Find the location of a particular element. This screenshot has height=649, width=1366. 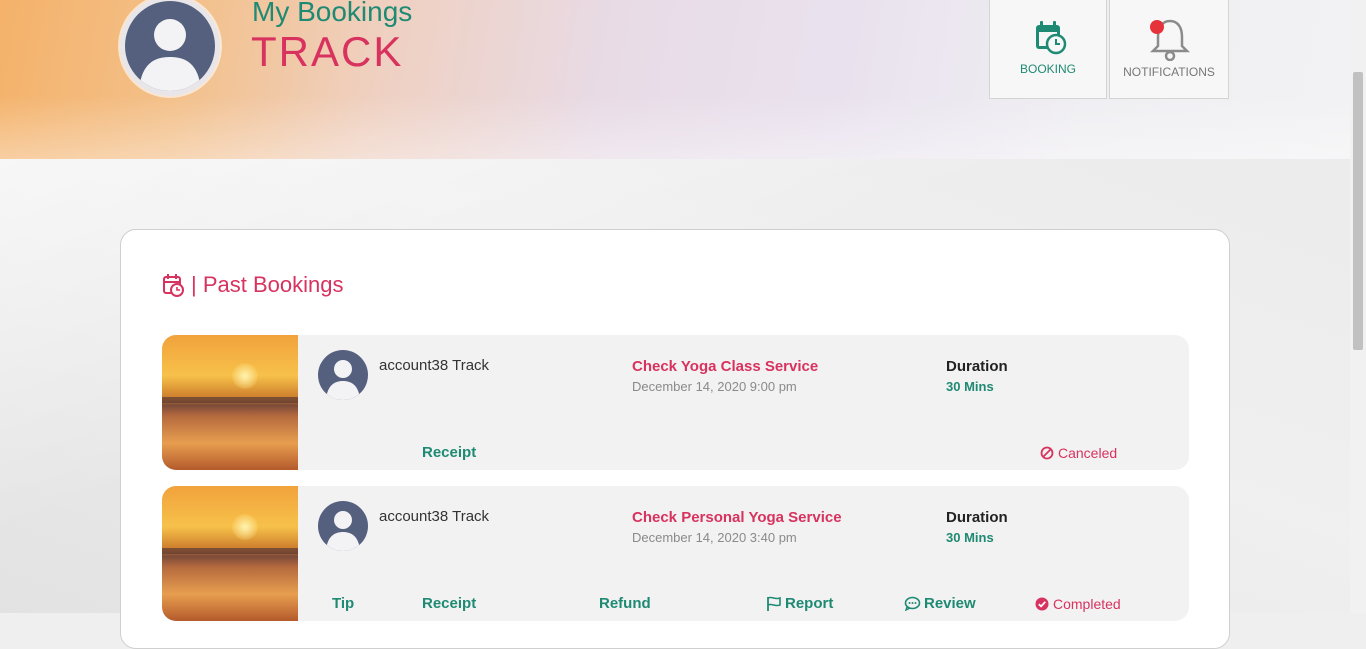

review-button: Review is located at coordinates (940, 603).